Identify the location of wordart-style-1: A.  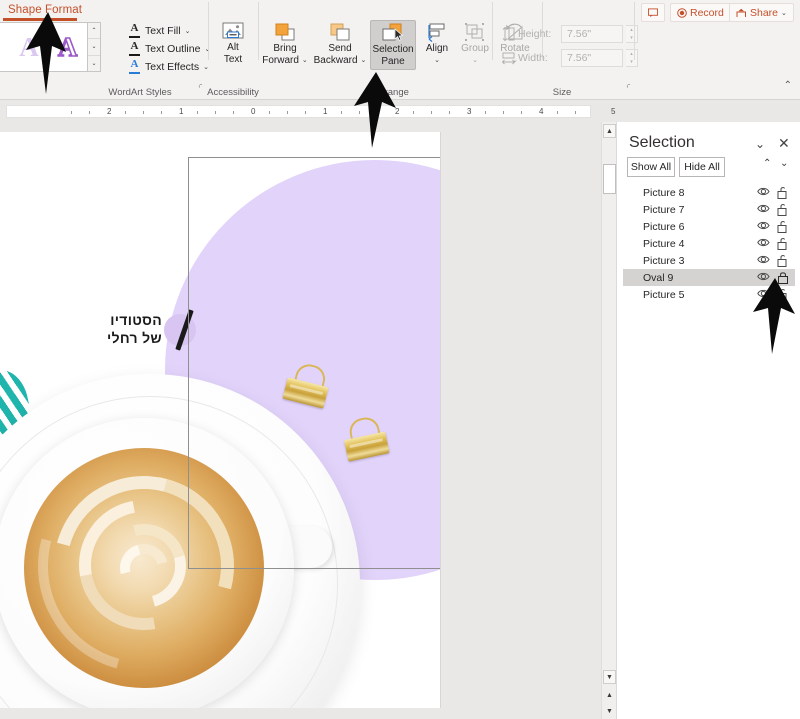
(5, 47).